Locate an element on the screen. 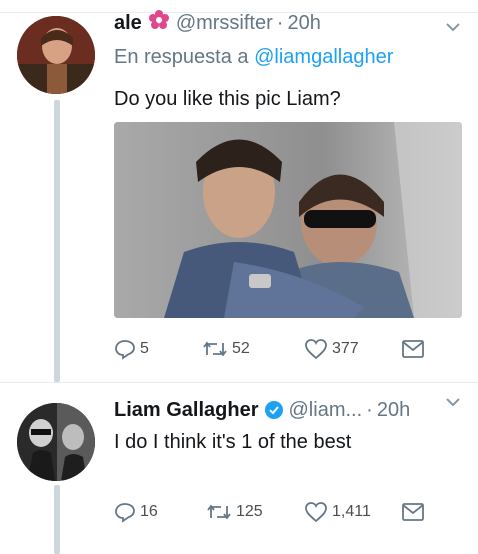 The width and height of the screenshot is (478, 554). retweet-button: 125 is located at coordinates (234, 512).